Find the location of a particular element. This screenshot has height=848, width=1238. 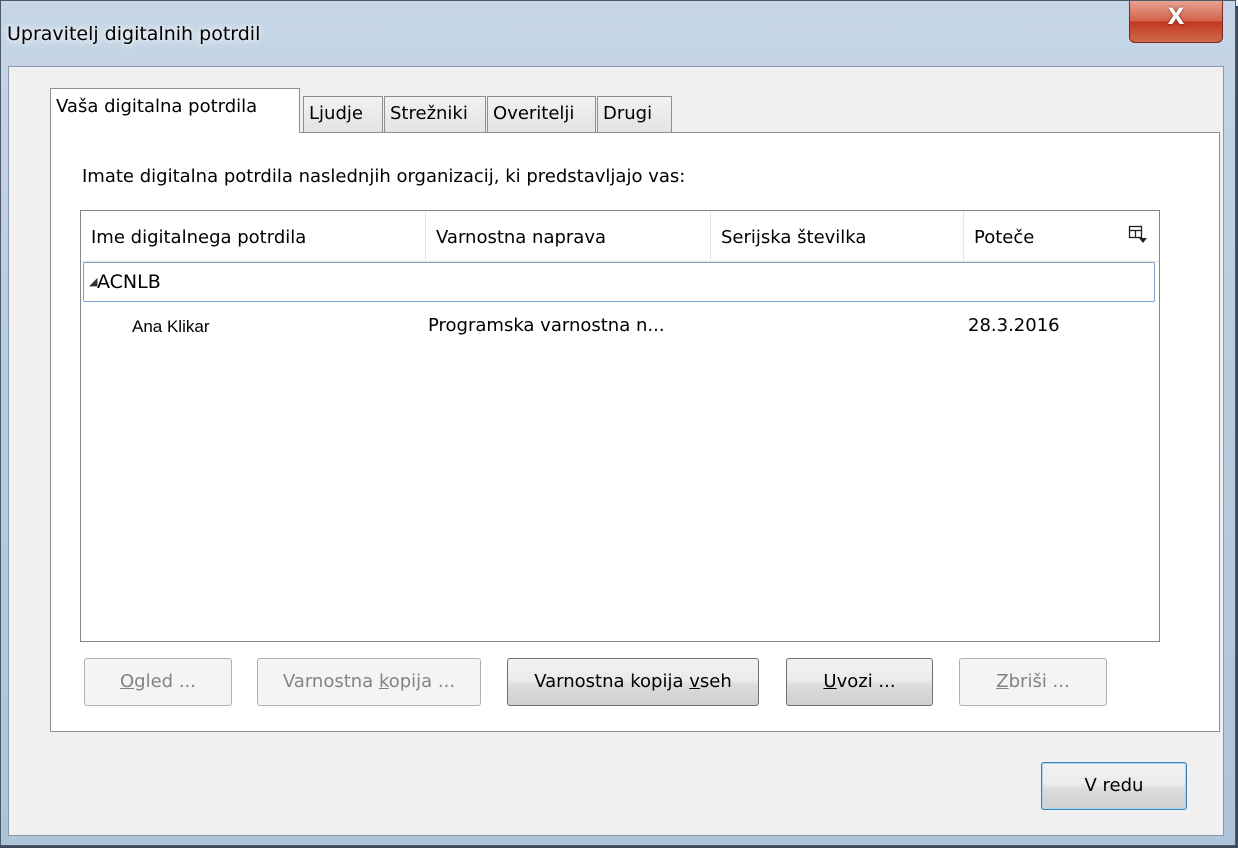

button-label-part: seh is located at coordinates (715, 681).